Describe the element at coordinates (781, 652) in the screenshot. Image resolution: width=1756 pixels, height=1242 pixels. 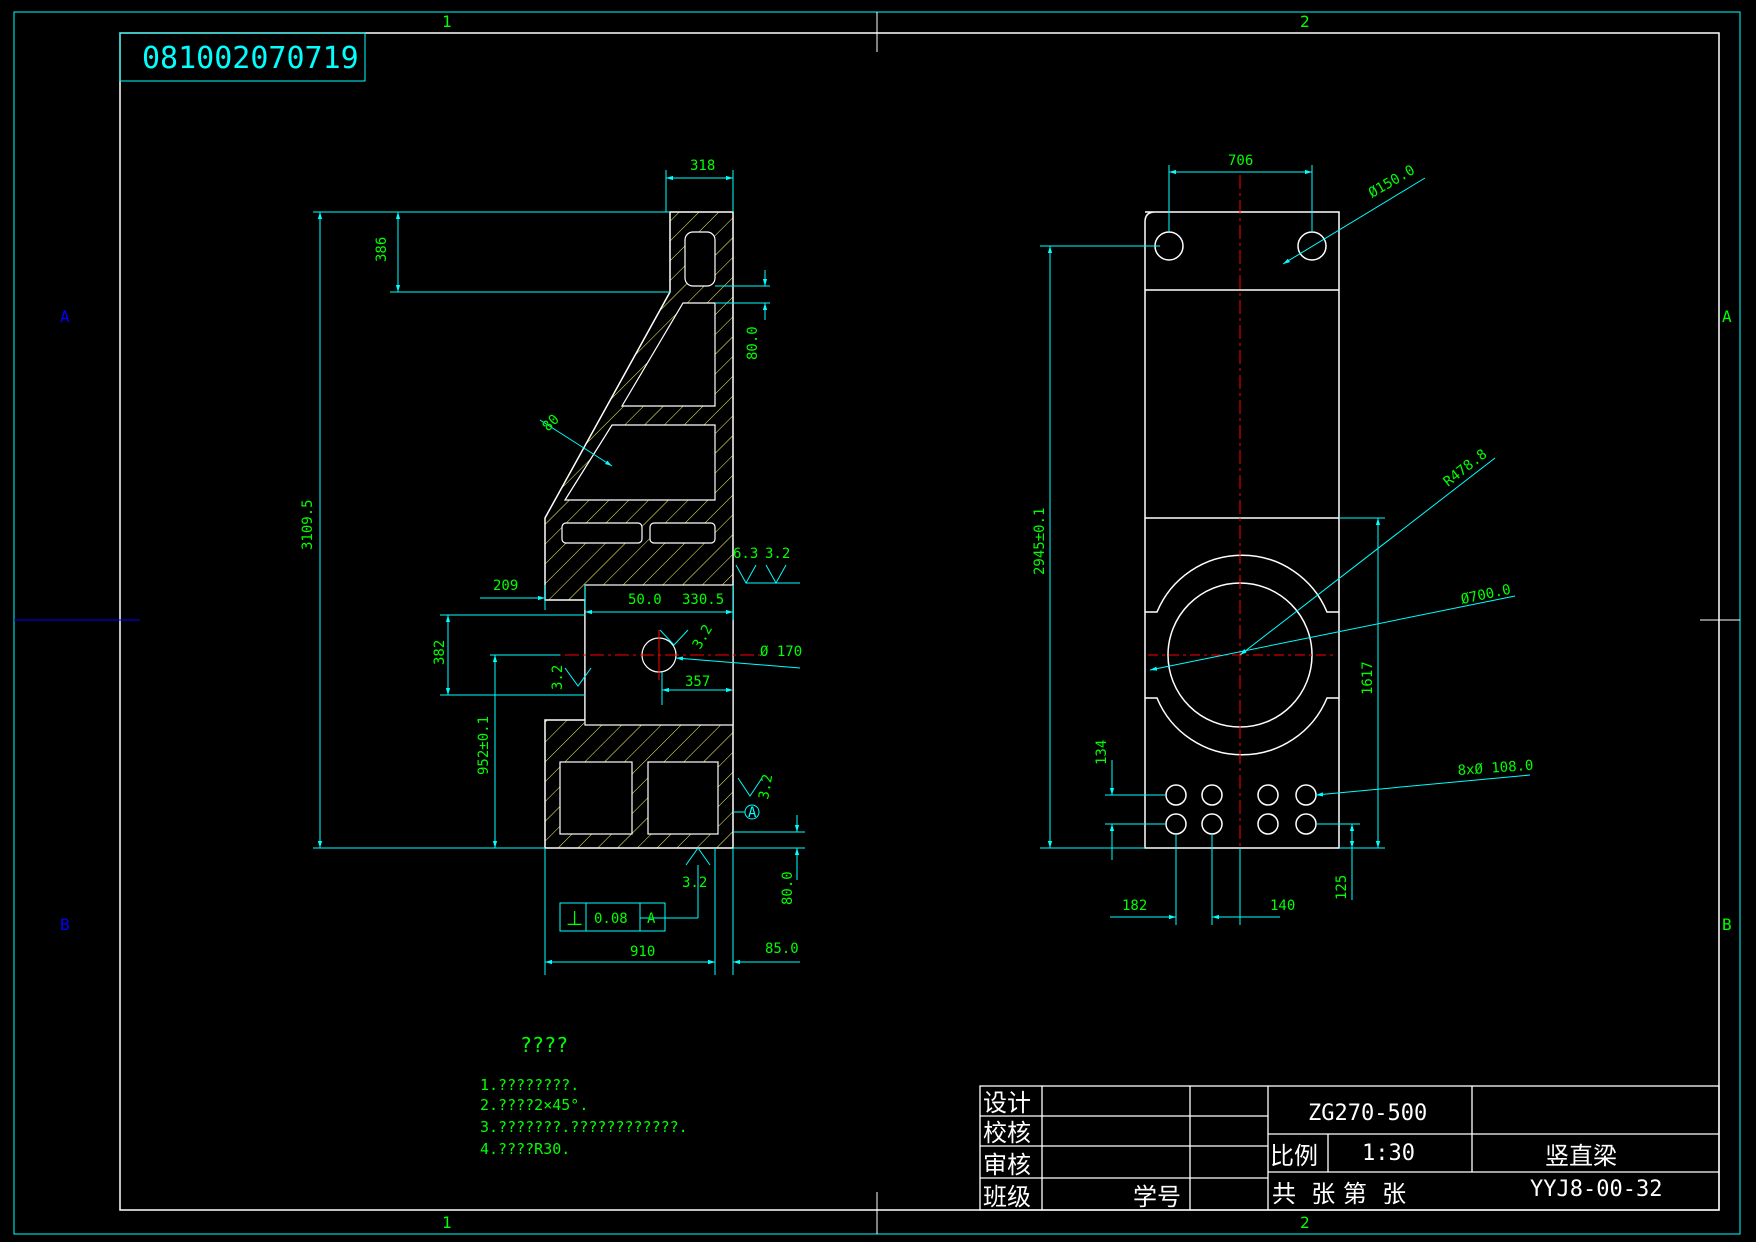
I see `dim-170: Ø 170` at that location.